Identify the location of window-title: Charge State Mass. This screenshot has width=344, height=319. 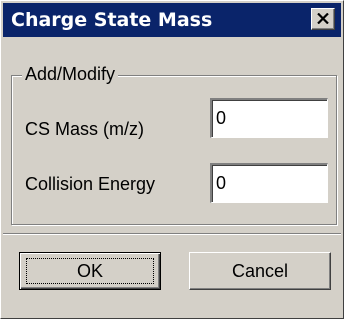
(112, 20).